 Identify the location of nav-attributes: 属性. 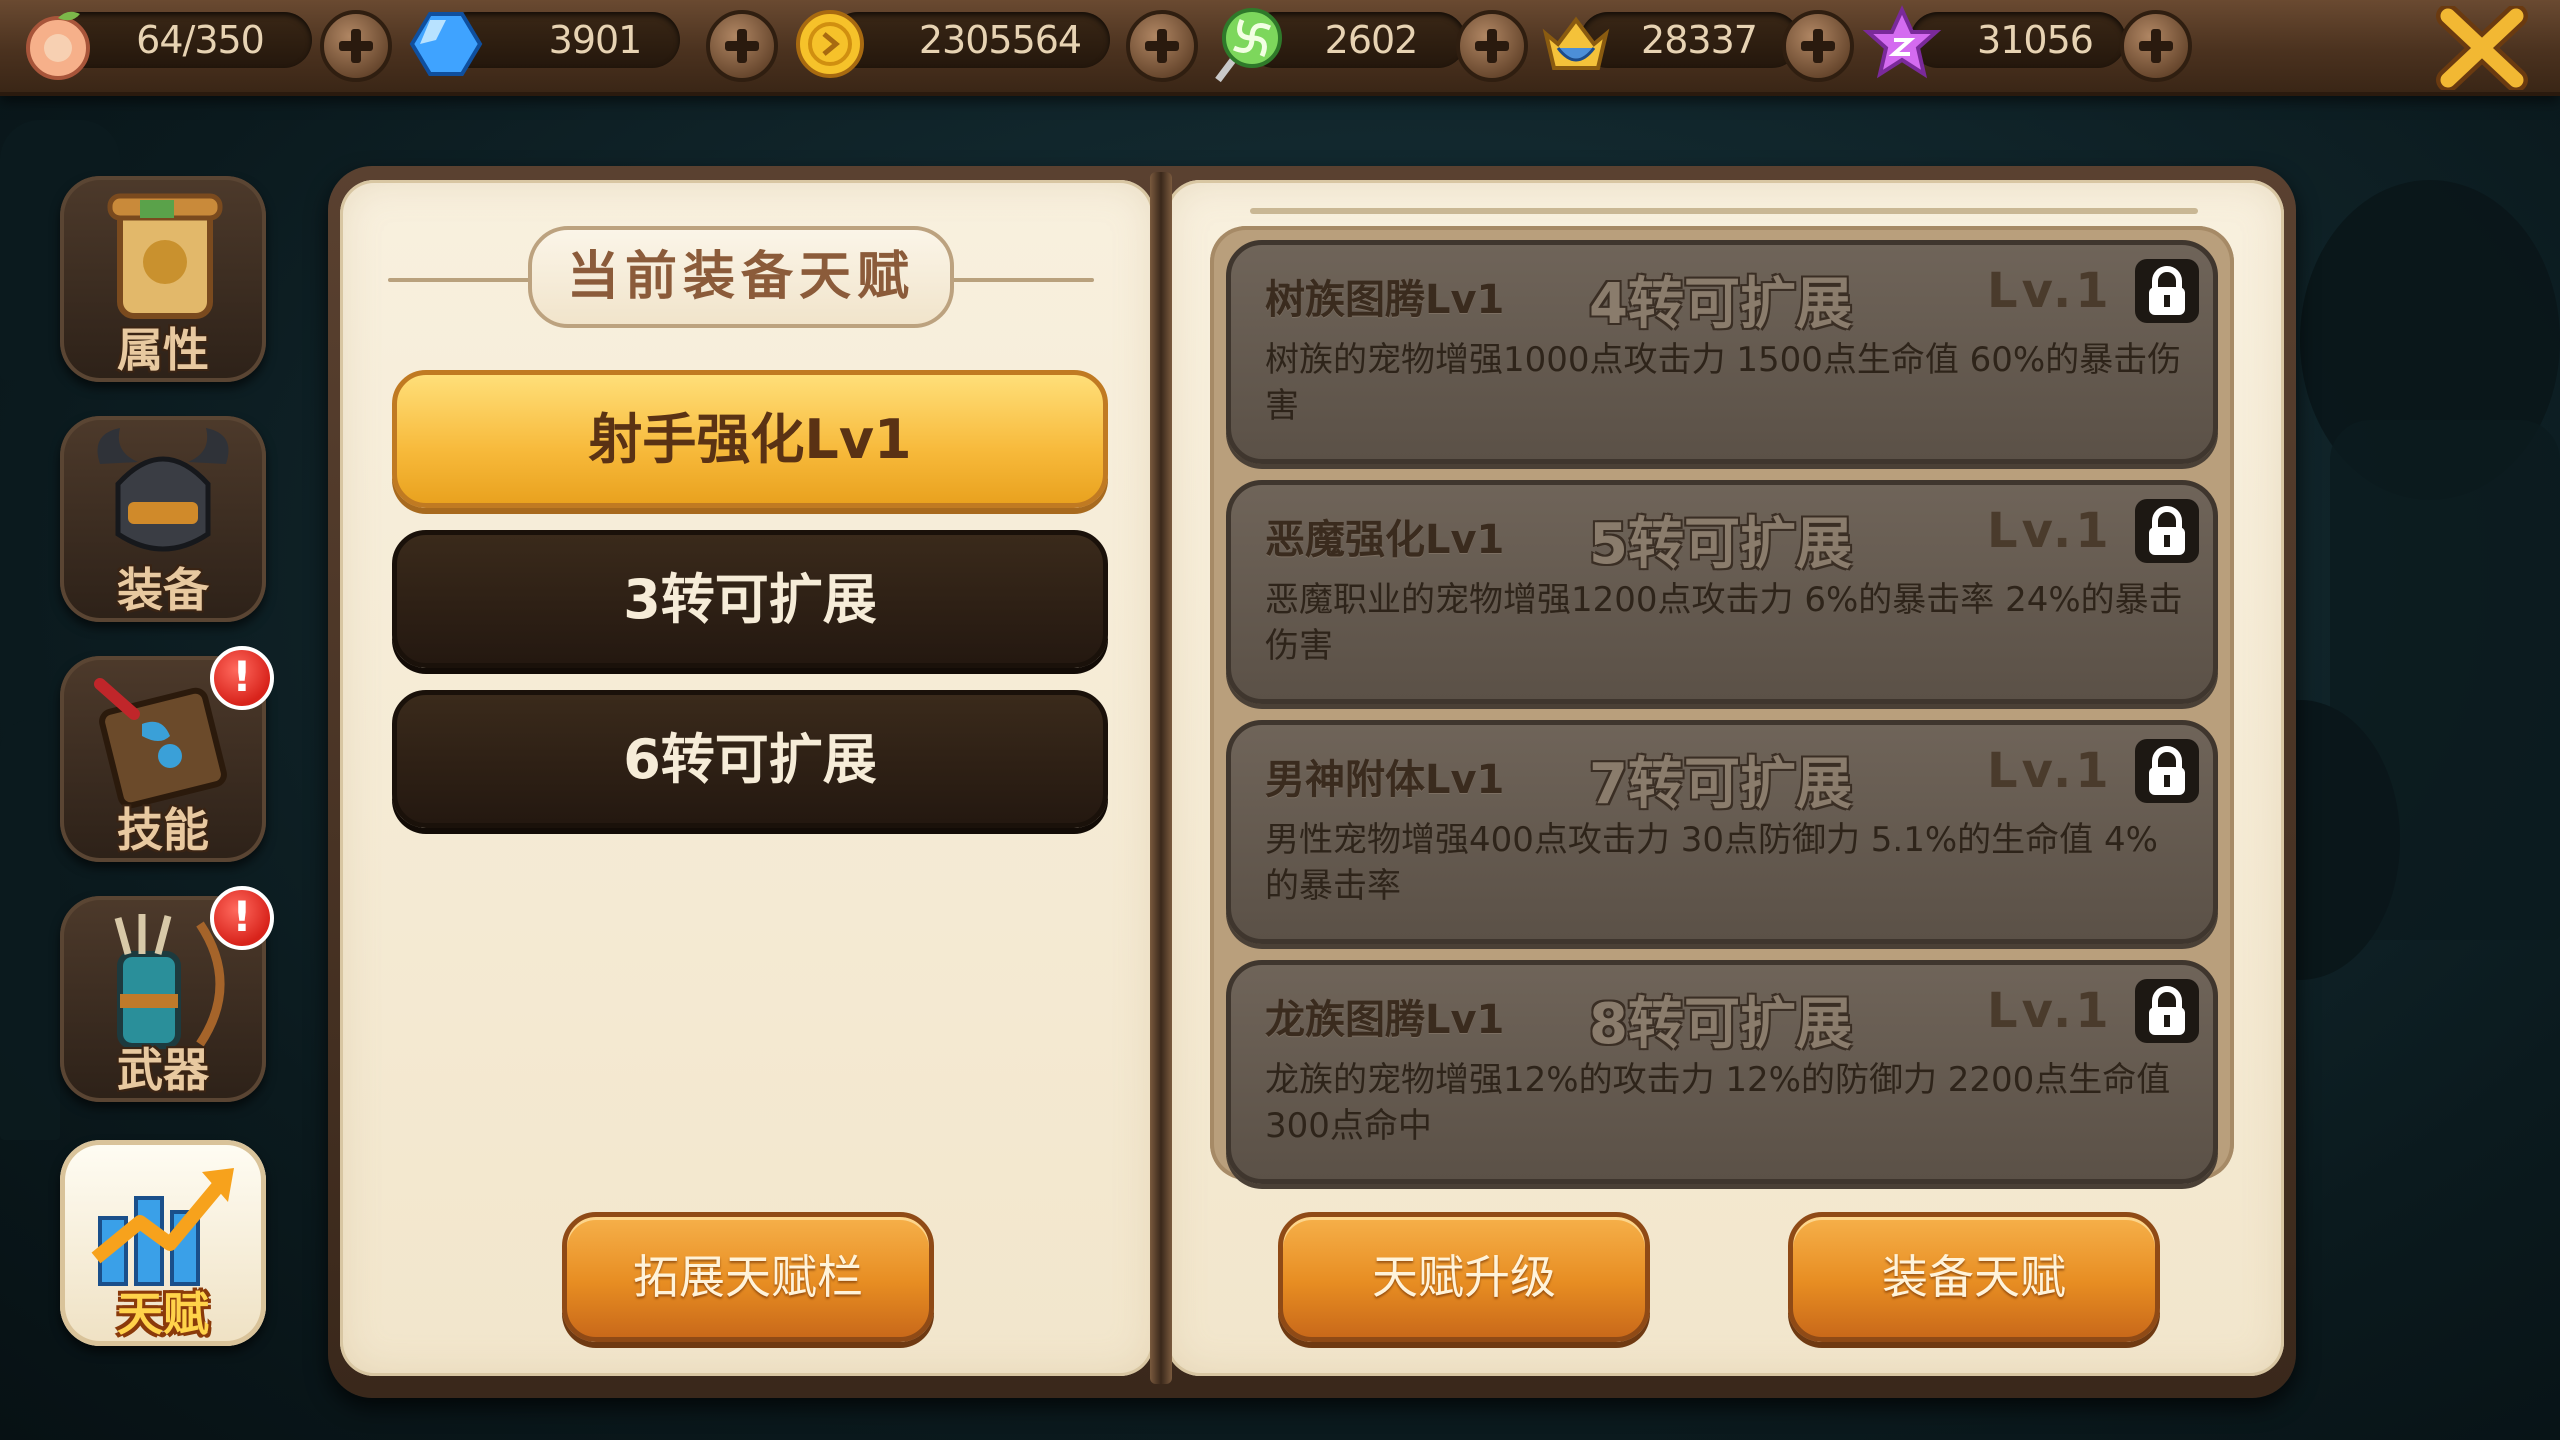
(163, 279).